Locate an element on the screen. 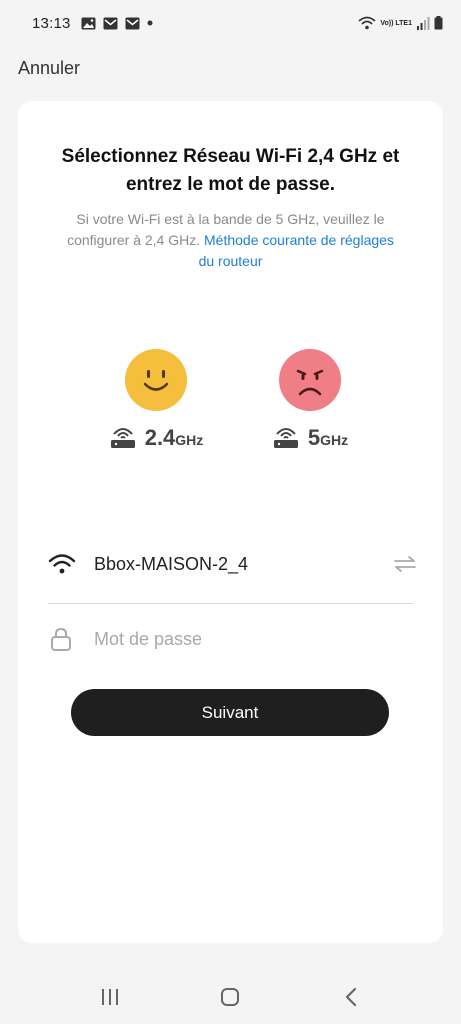 The image size is (461, 1024). navigation-bar is located at coordinates (230, 997).